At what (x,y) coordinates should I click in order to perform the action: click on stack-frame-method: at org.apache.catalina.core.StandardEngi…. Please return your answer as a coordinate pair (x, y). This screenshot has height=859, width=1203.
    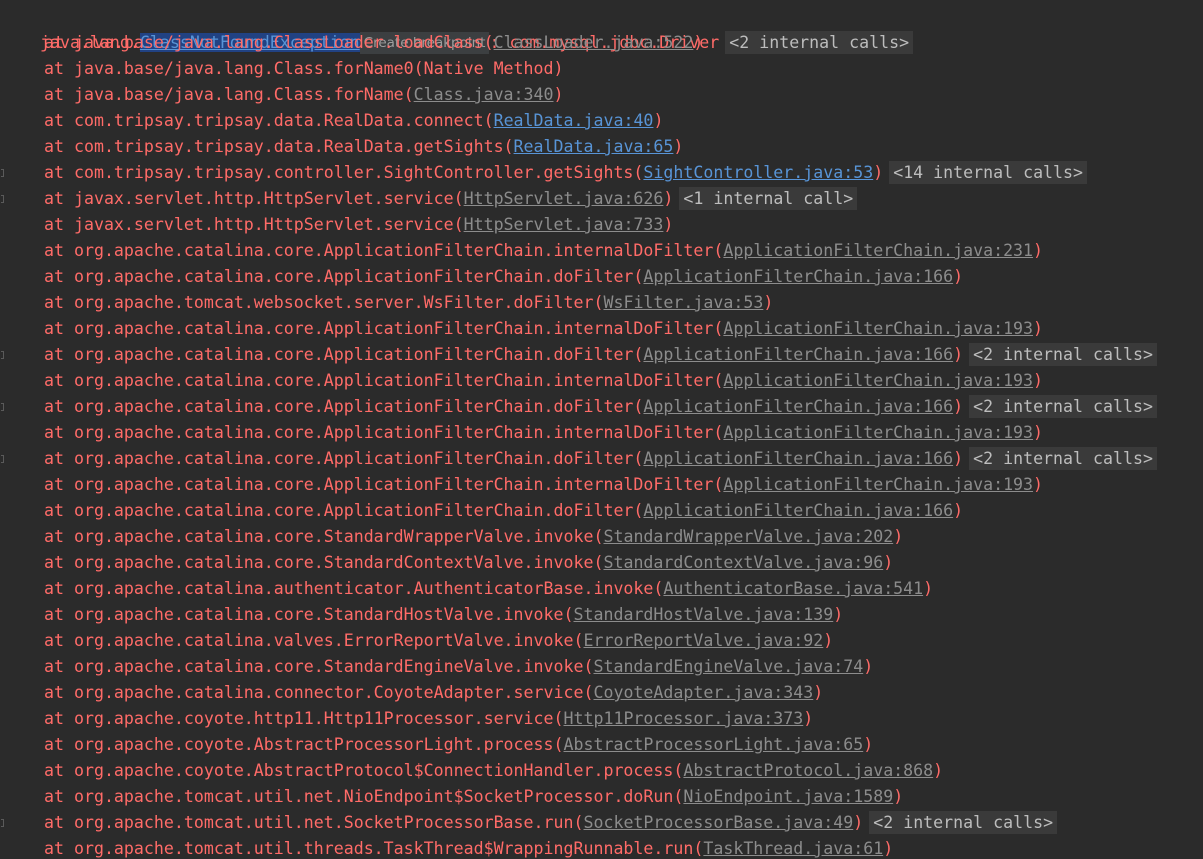
    Looking at the image, I should click on (319, 666).